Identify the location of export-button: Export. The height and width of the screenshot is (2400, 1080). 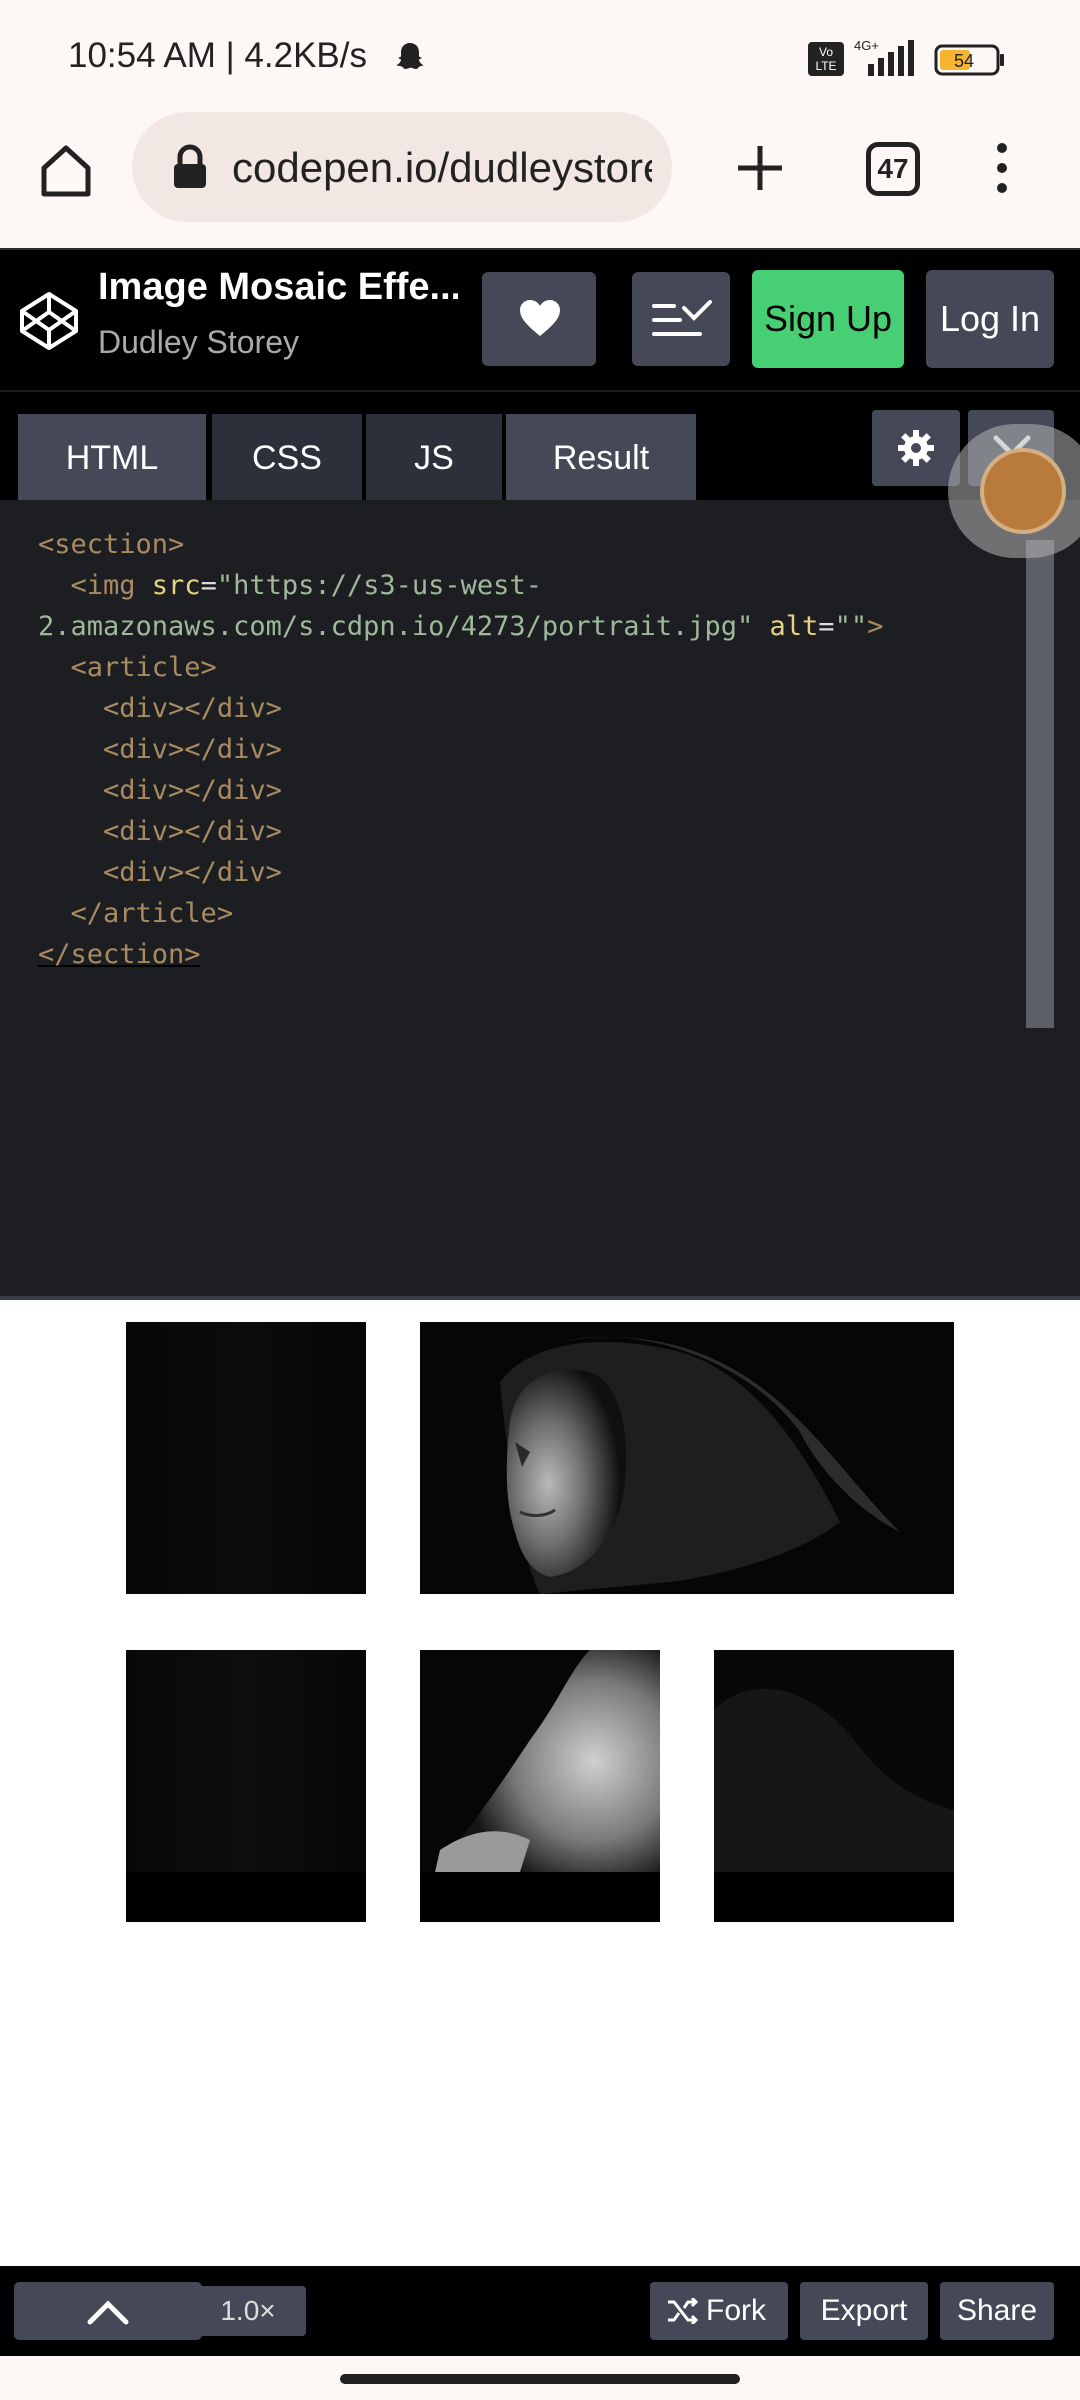
(864, 2311).